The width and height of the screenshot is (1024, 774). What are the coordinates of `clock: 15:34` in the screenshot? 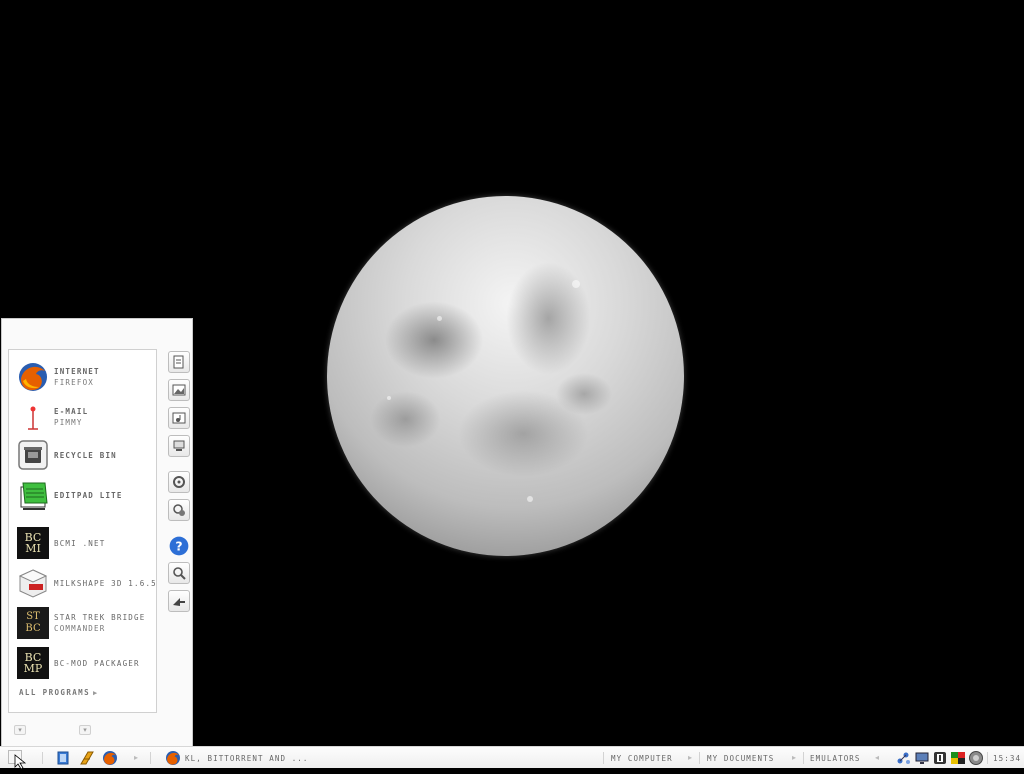 It's located at (1007, 758).